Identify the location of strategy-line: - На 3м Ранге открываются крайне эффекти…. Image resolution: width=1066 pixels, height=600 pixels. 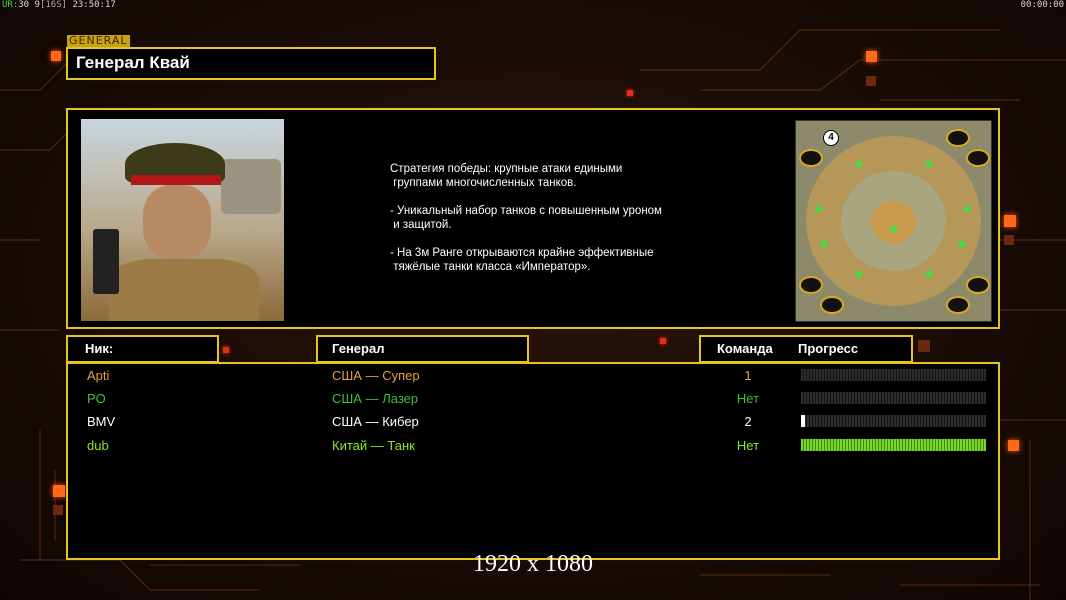
(522, 260).